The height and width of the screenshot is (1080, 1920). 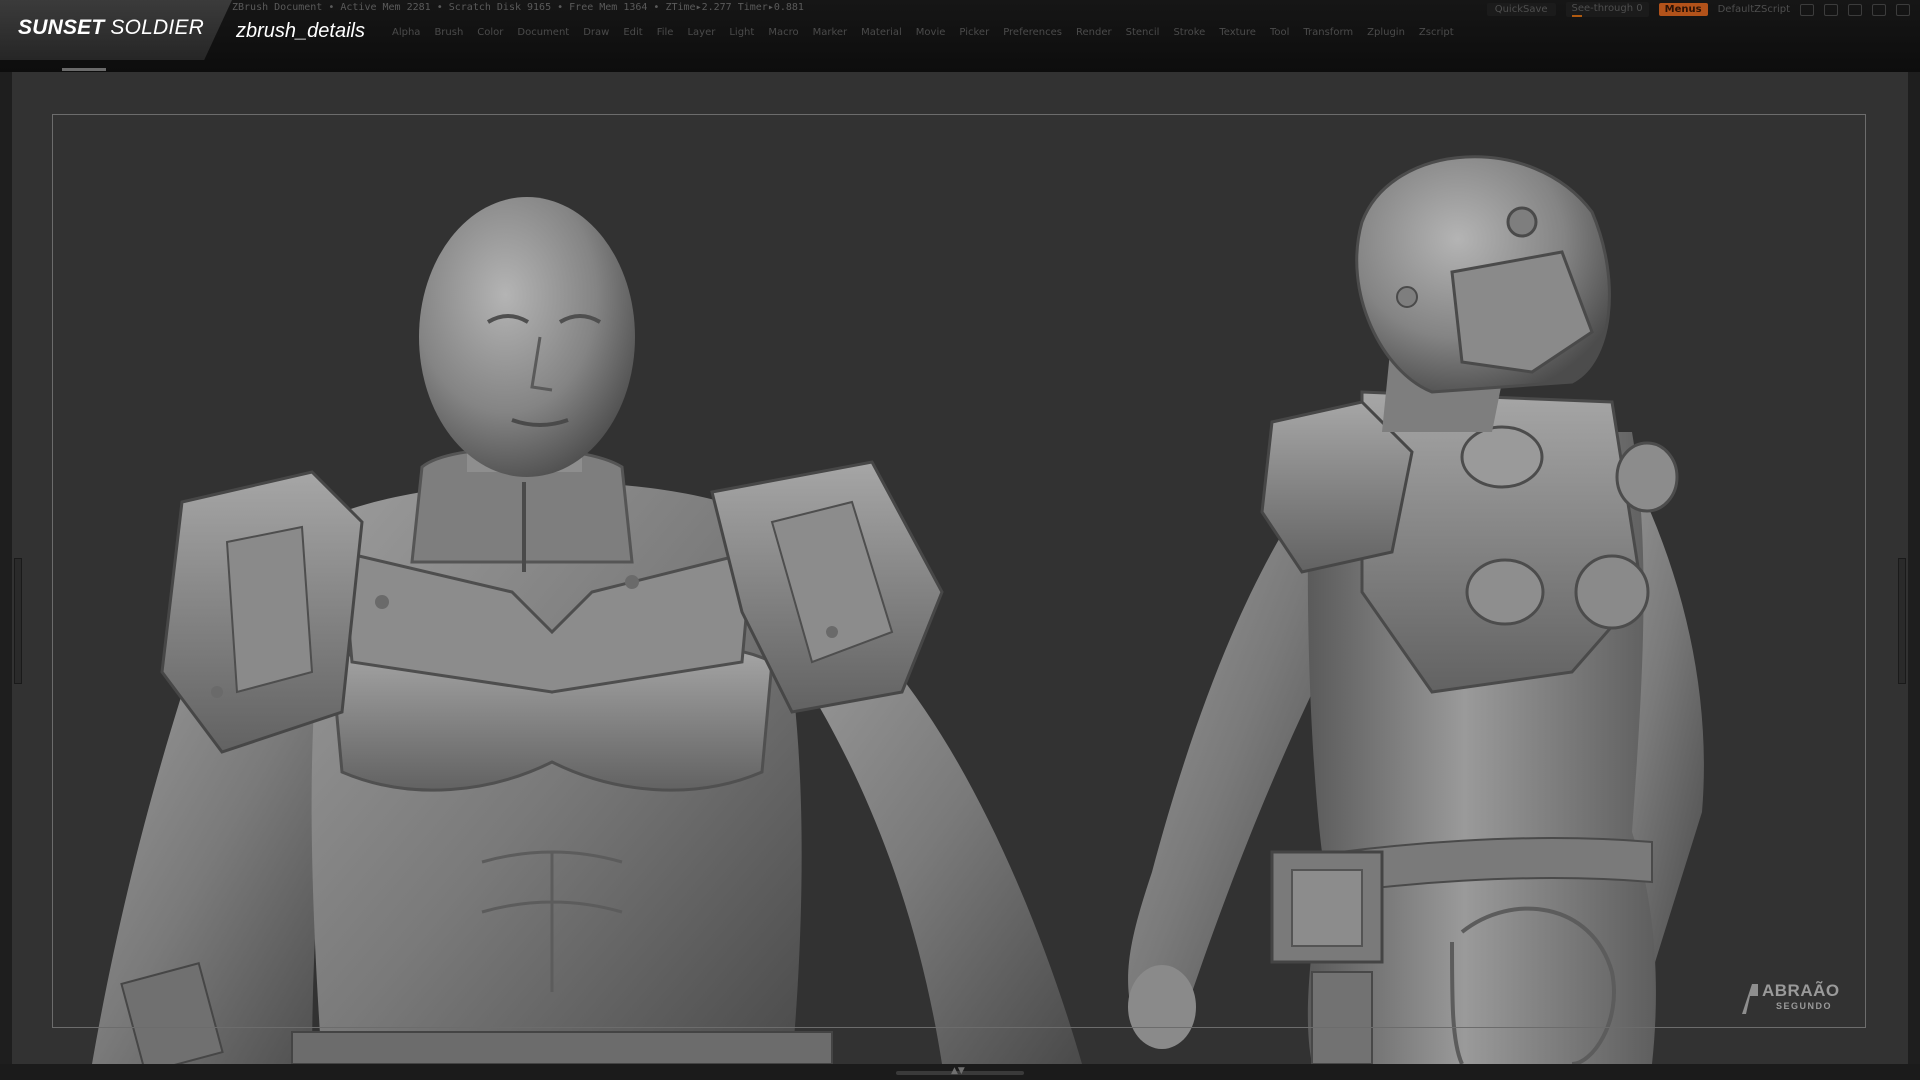 What do you see at coordinates (1602, 8) in the screenshot?
I see `see-through-label: See-through` at bounding box center [1602, 8].